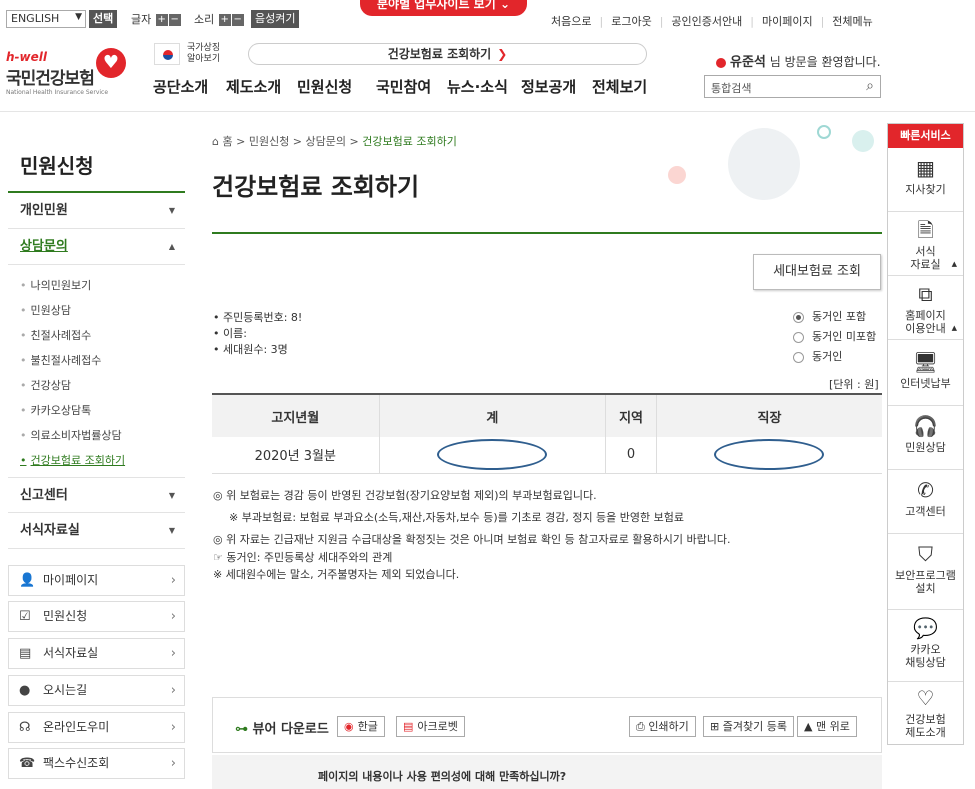 The width and height of the screenshot is (975, 789). I want to click on quick-item-system: ♡ 건강보험 제도소개, so click(925, 713).